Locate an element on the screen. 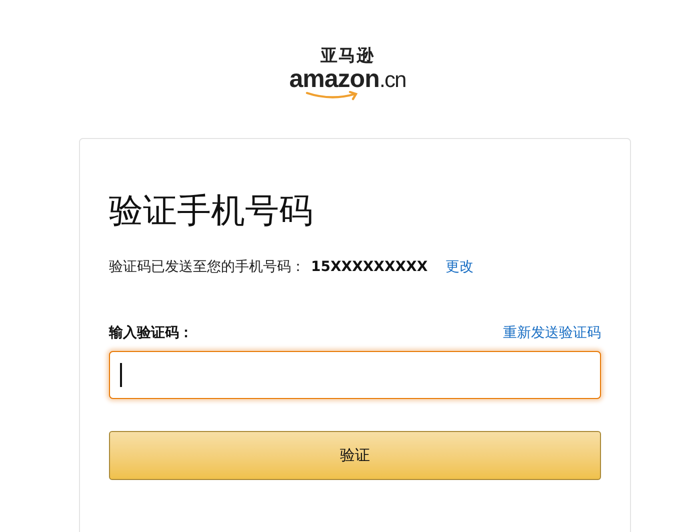  logo-chinese-text: 亚马逊 is located at coordinates (347, 56).